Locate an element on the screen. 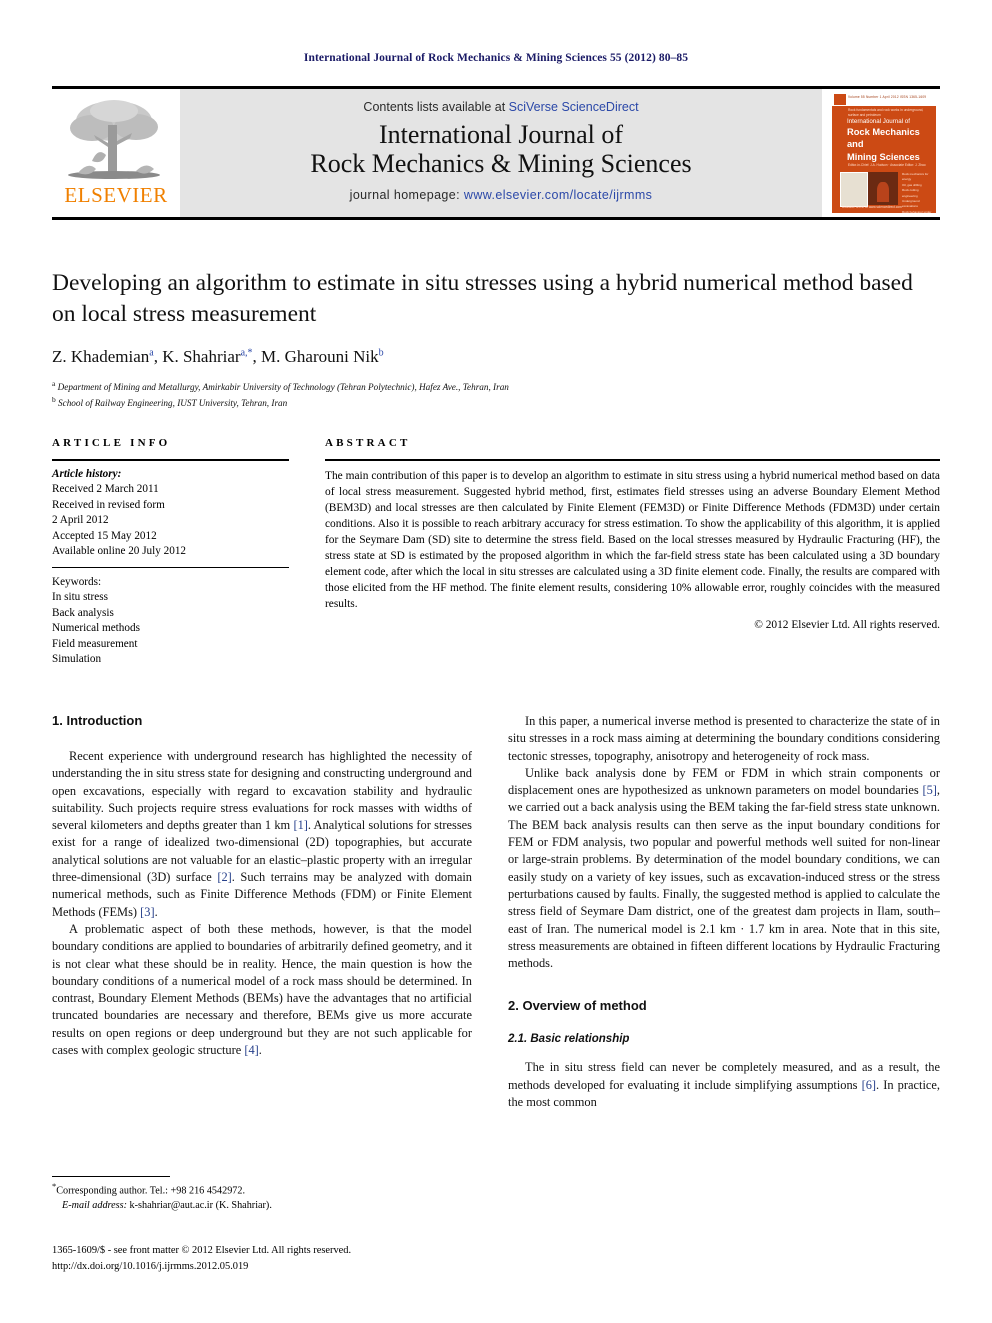 The width and height of the screenshot is (992, 1323). cover-topic: Rock mechanics for energy is located at coordinates (915, 177).